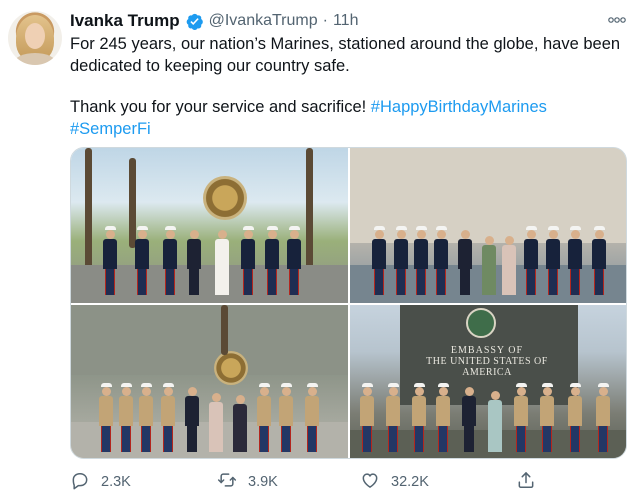 This screenshot has width=640, height=500. I want to click on tweet-header: Ivanka Trump @IvankaTrump · 11h, so click(214, 21).